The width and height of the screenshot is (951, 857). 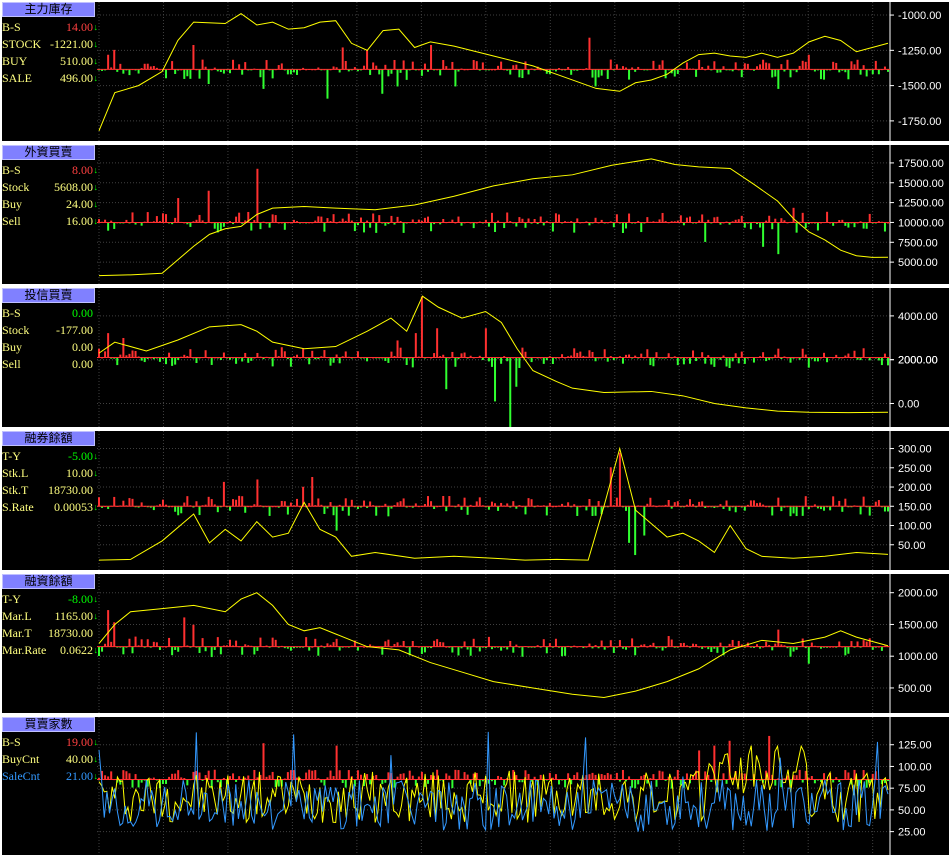 I want to click on y-tick-label: 125.00, so click(x=915, y=746).